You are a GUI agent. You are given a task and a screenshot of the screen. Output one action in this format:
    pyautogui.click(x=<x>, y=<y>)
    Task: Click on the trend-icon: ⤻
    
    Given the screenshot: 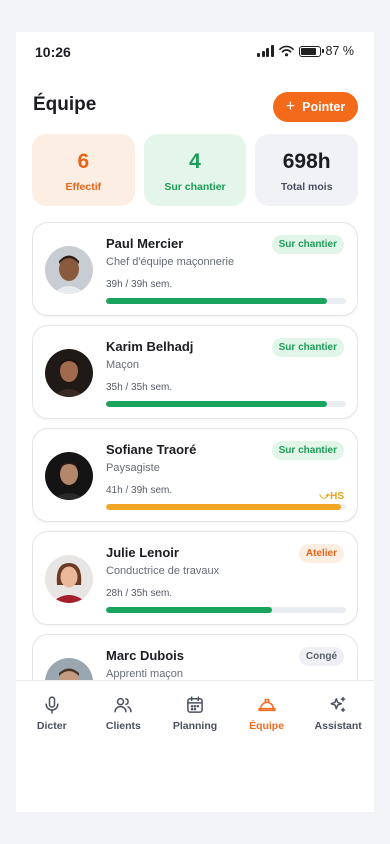 What is the action you would take?
    pyautogui.click(x=325, y=496)
    